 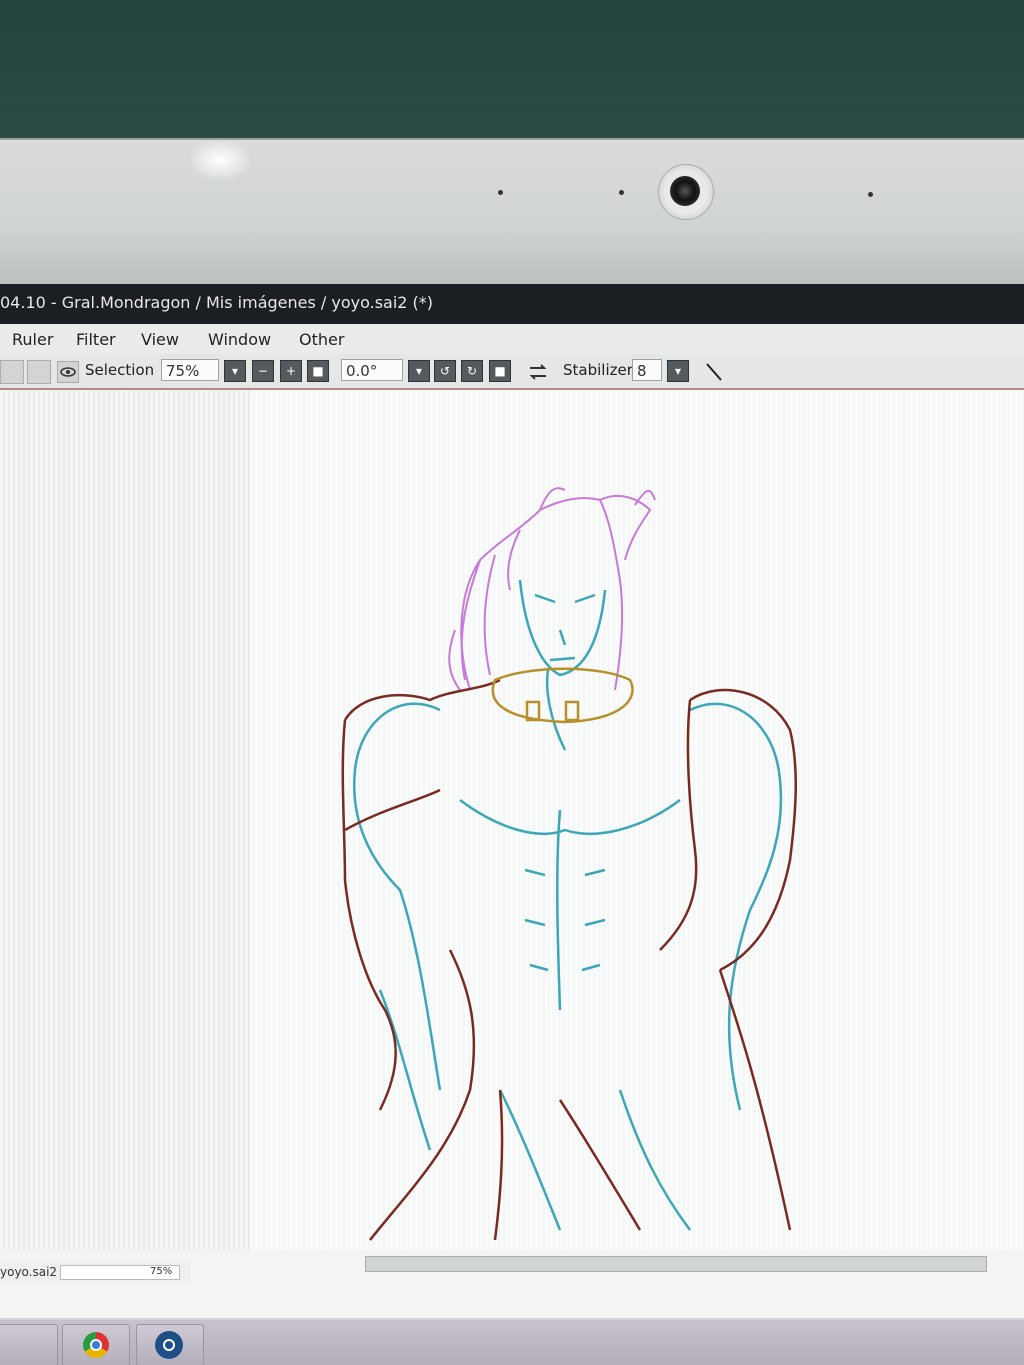 I want to click on selection-label: Selection, so click(x=120, y=370).